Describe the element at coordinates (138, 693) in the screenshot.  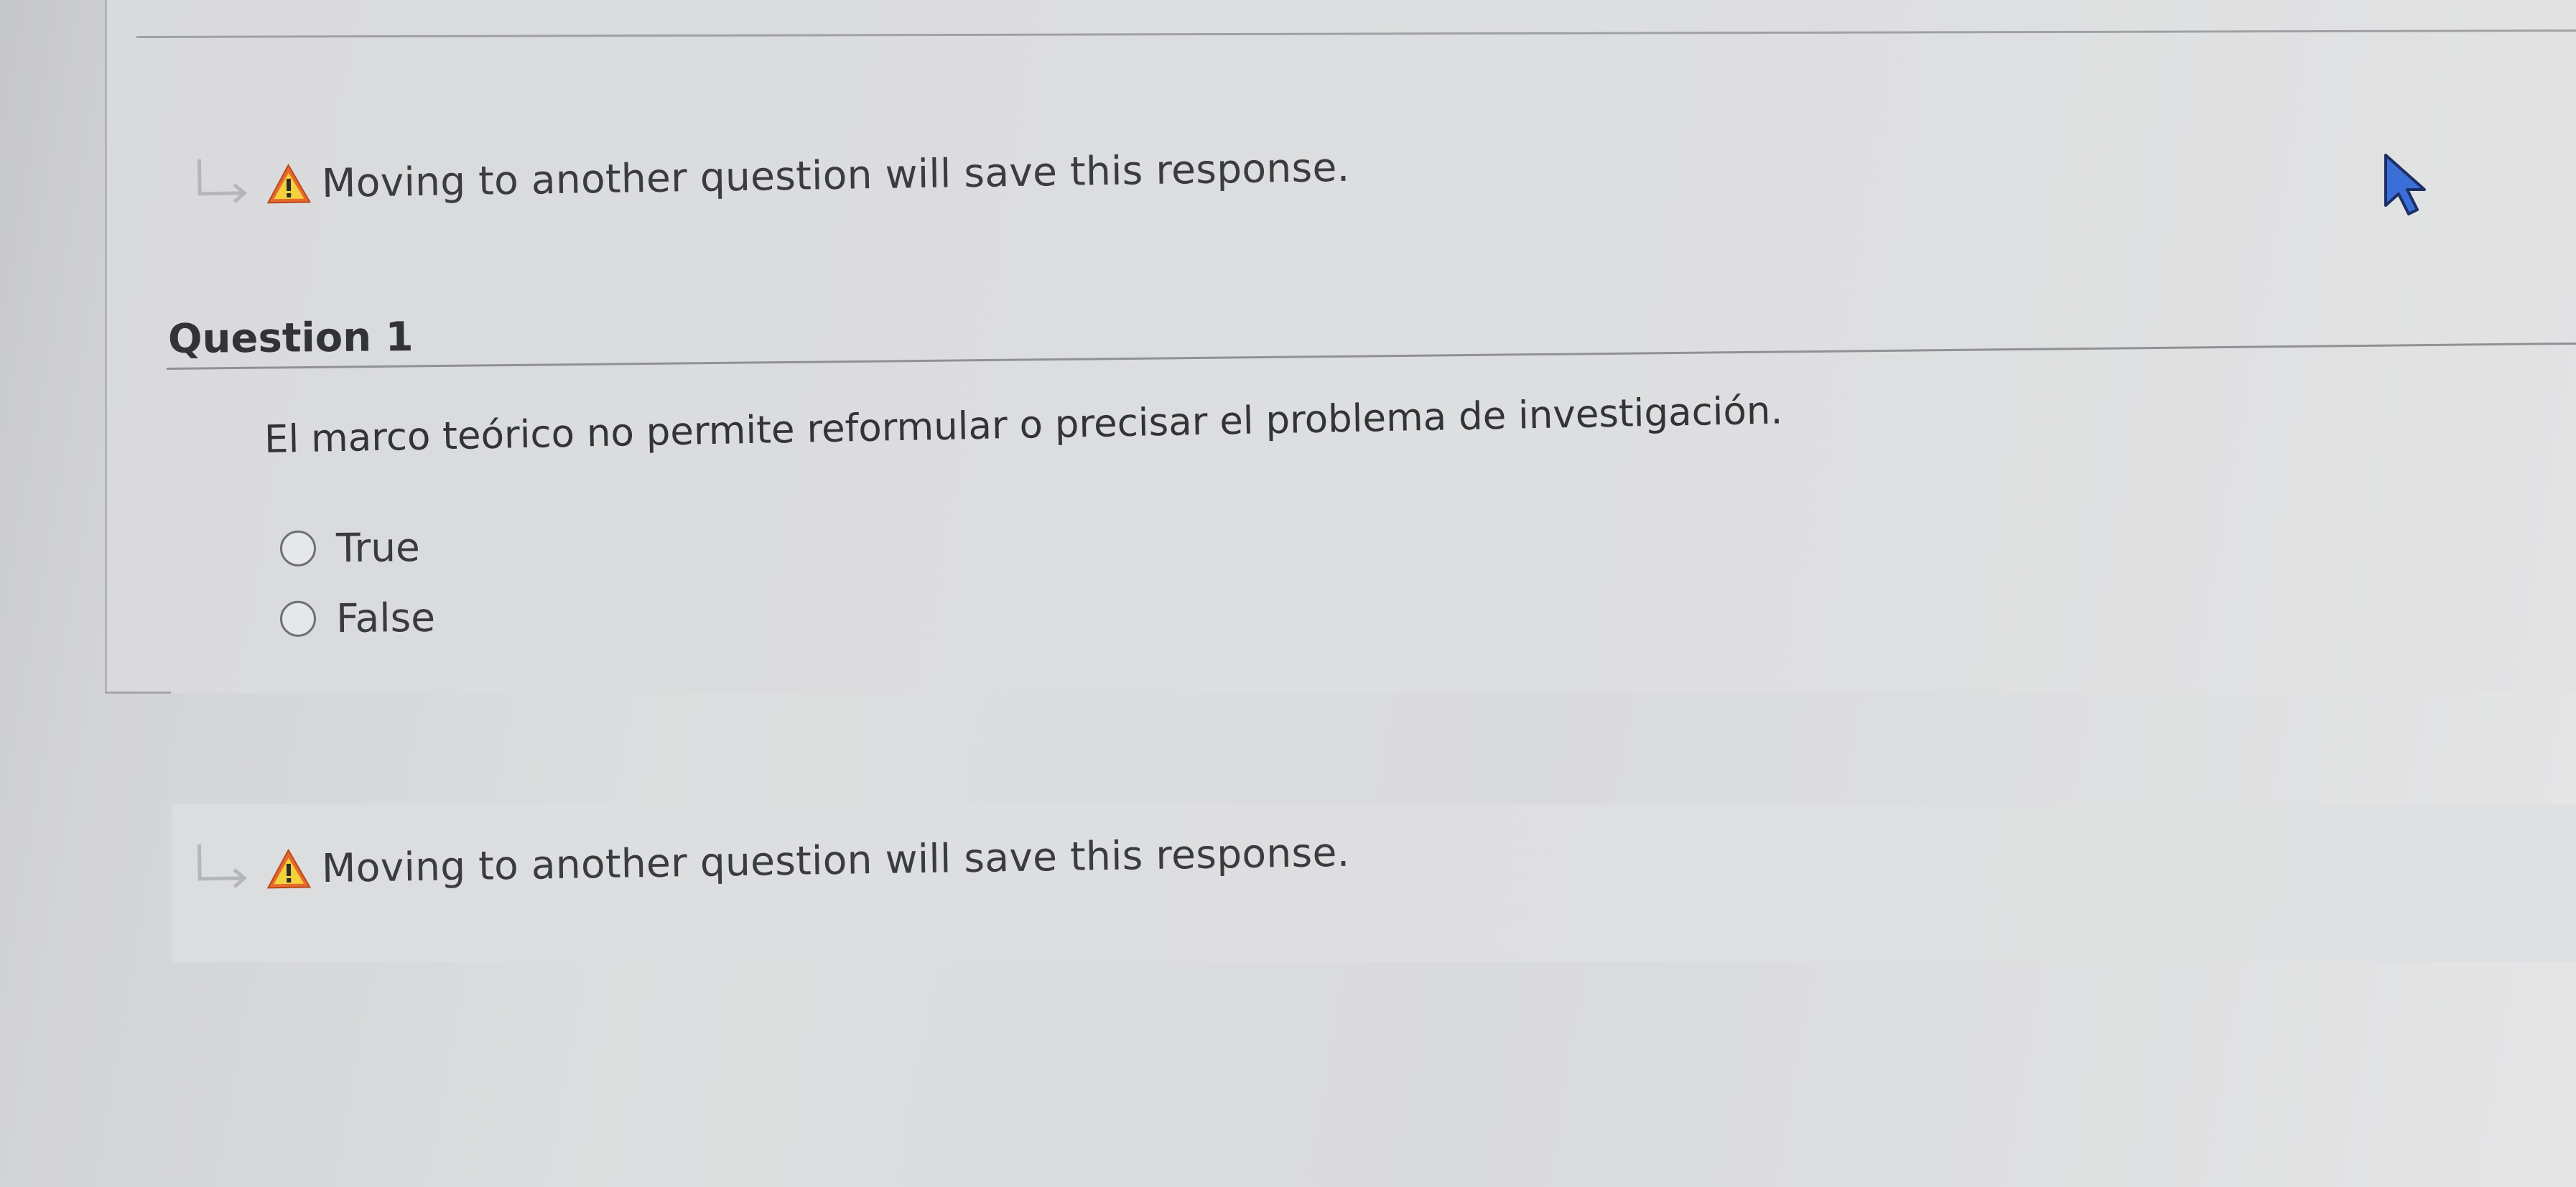
I see `panel-bottom-border` at that location.